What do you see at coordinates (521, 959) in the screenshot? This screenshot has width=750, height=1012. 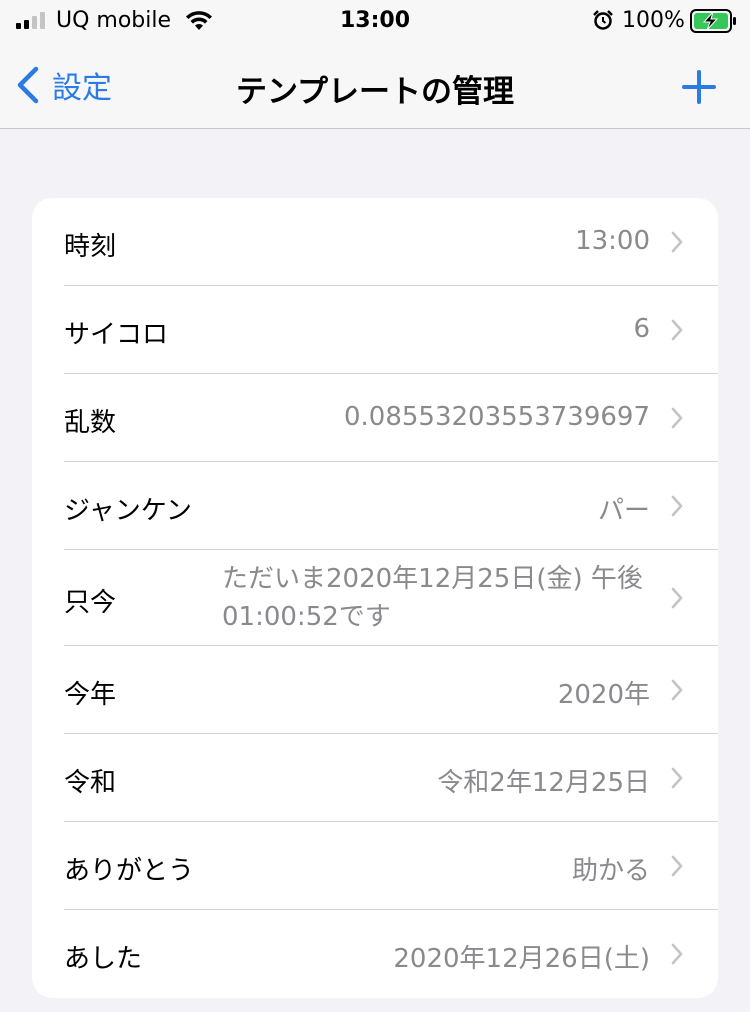 I see `list-item-value: 2020年12月26日(土)` at bounding box center [521, 959].